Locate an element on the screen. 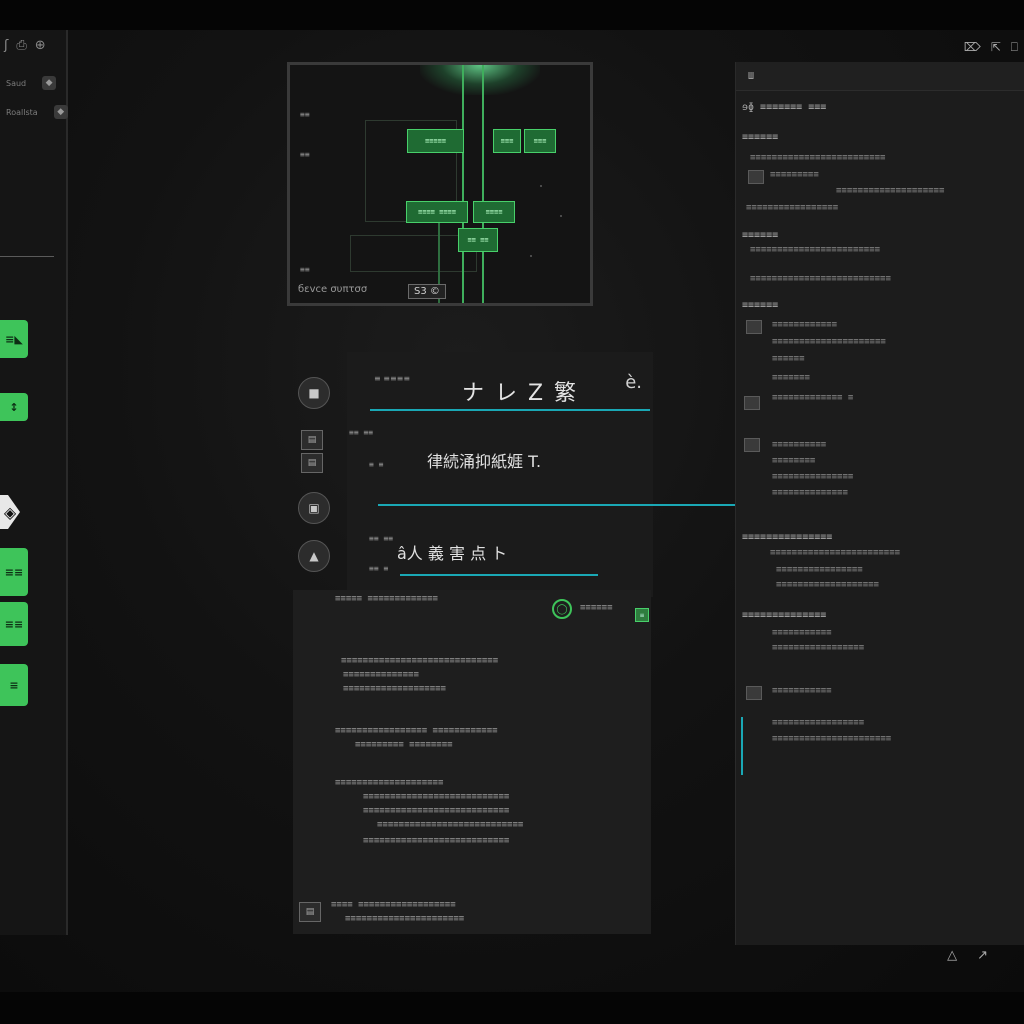 The height and width of the screenshot is (1024, 1024). window-controls: ⌦ ⇱ ⎕ is located at coordinates (991, 47).